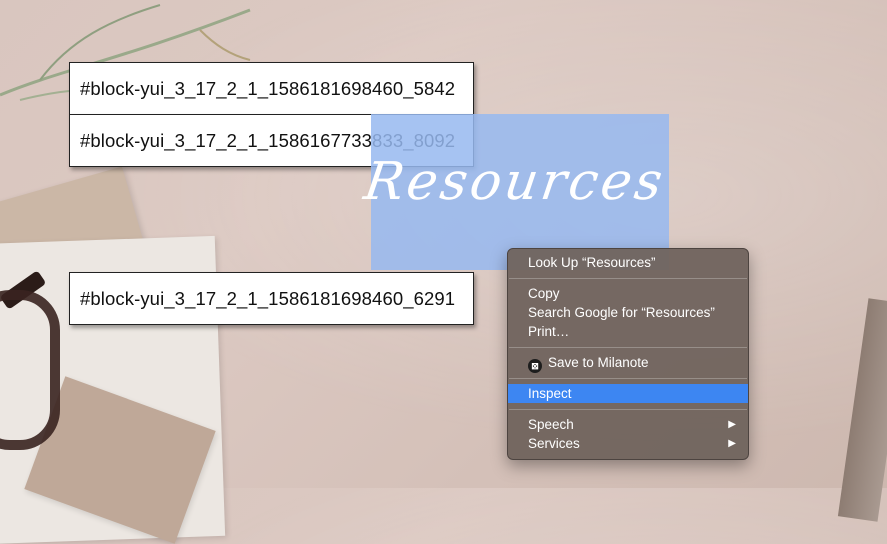  Describe the element at coordinates (535, 366) in the screenshot. I see `milanote-icon: ⊠` at that location.